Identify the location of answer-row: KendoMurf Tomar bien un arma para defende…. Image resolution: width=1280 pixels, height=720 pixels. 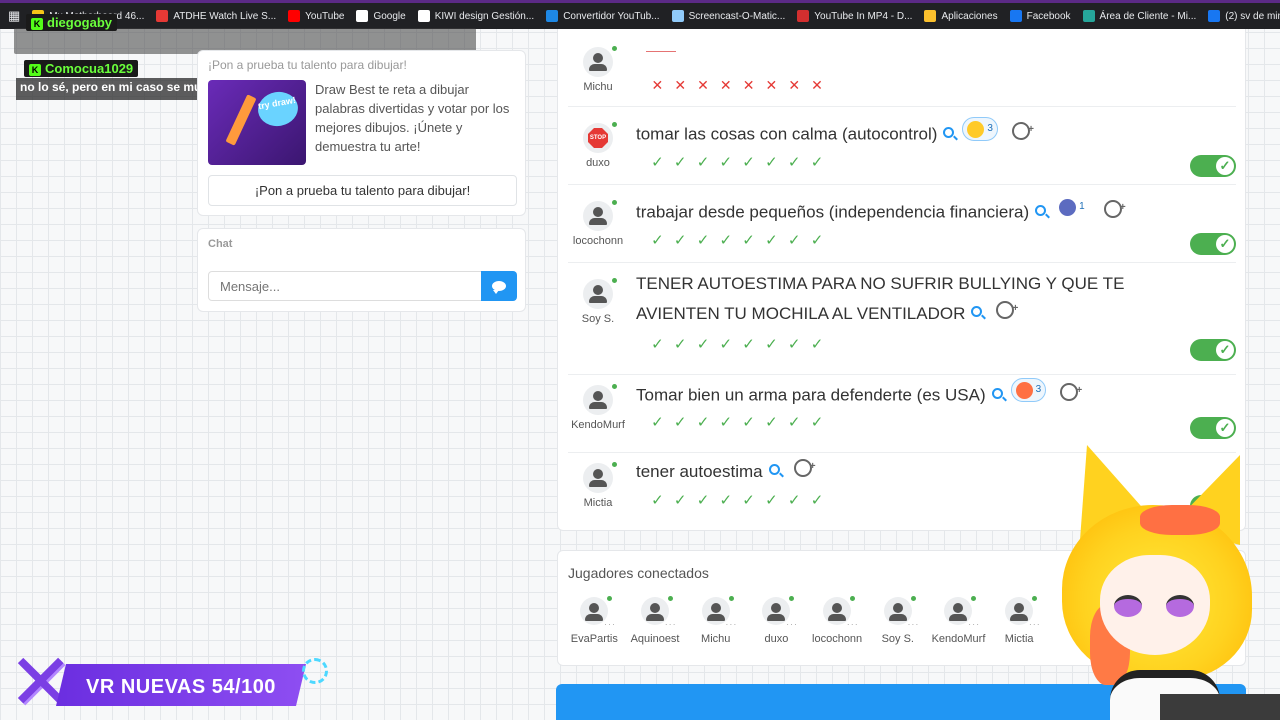
(902, 414).